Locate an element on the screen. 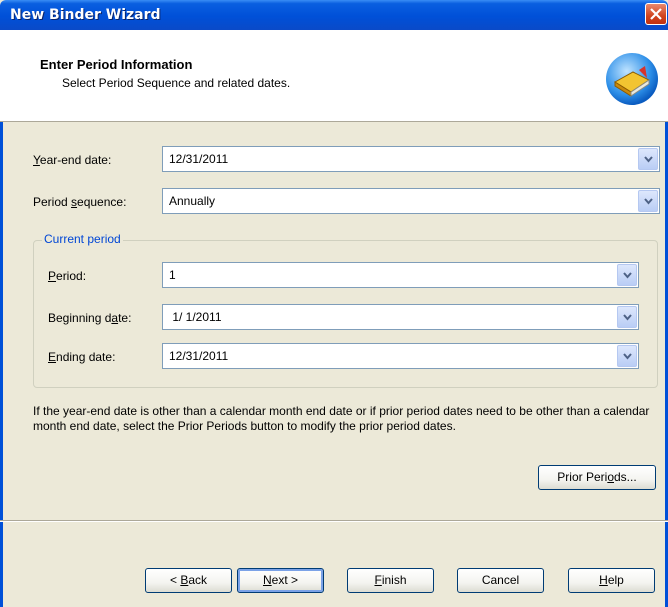 This screenshot has height=607, width=668. year-end-date-value: 12/31/2011 is located at coordinates (199, 159).